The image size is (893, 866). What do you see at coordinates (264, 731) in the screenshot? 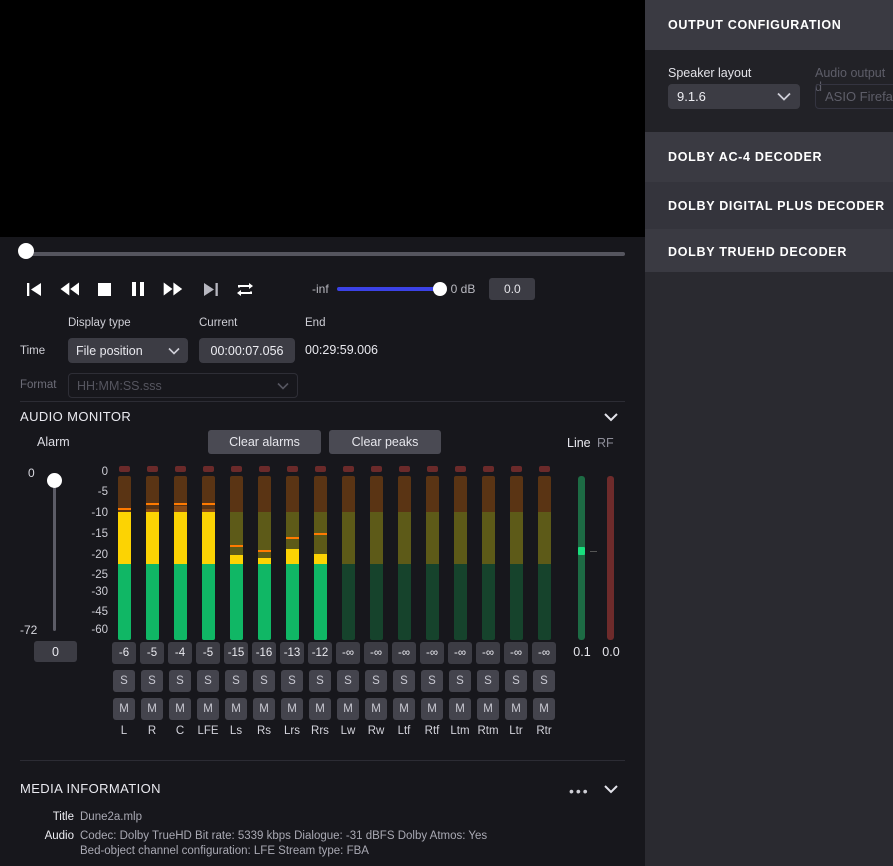
I see `channel-label: Rs` at bounding box center [264, 731].